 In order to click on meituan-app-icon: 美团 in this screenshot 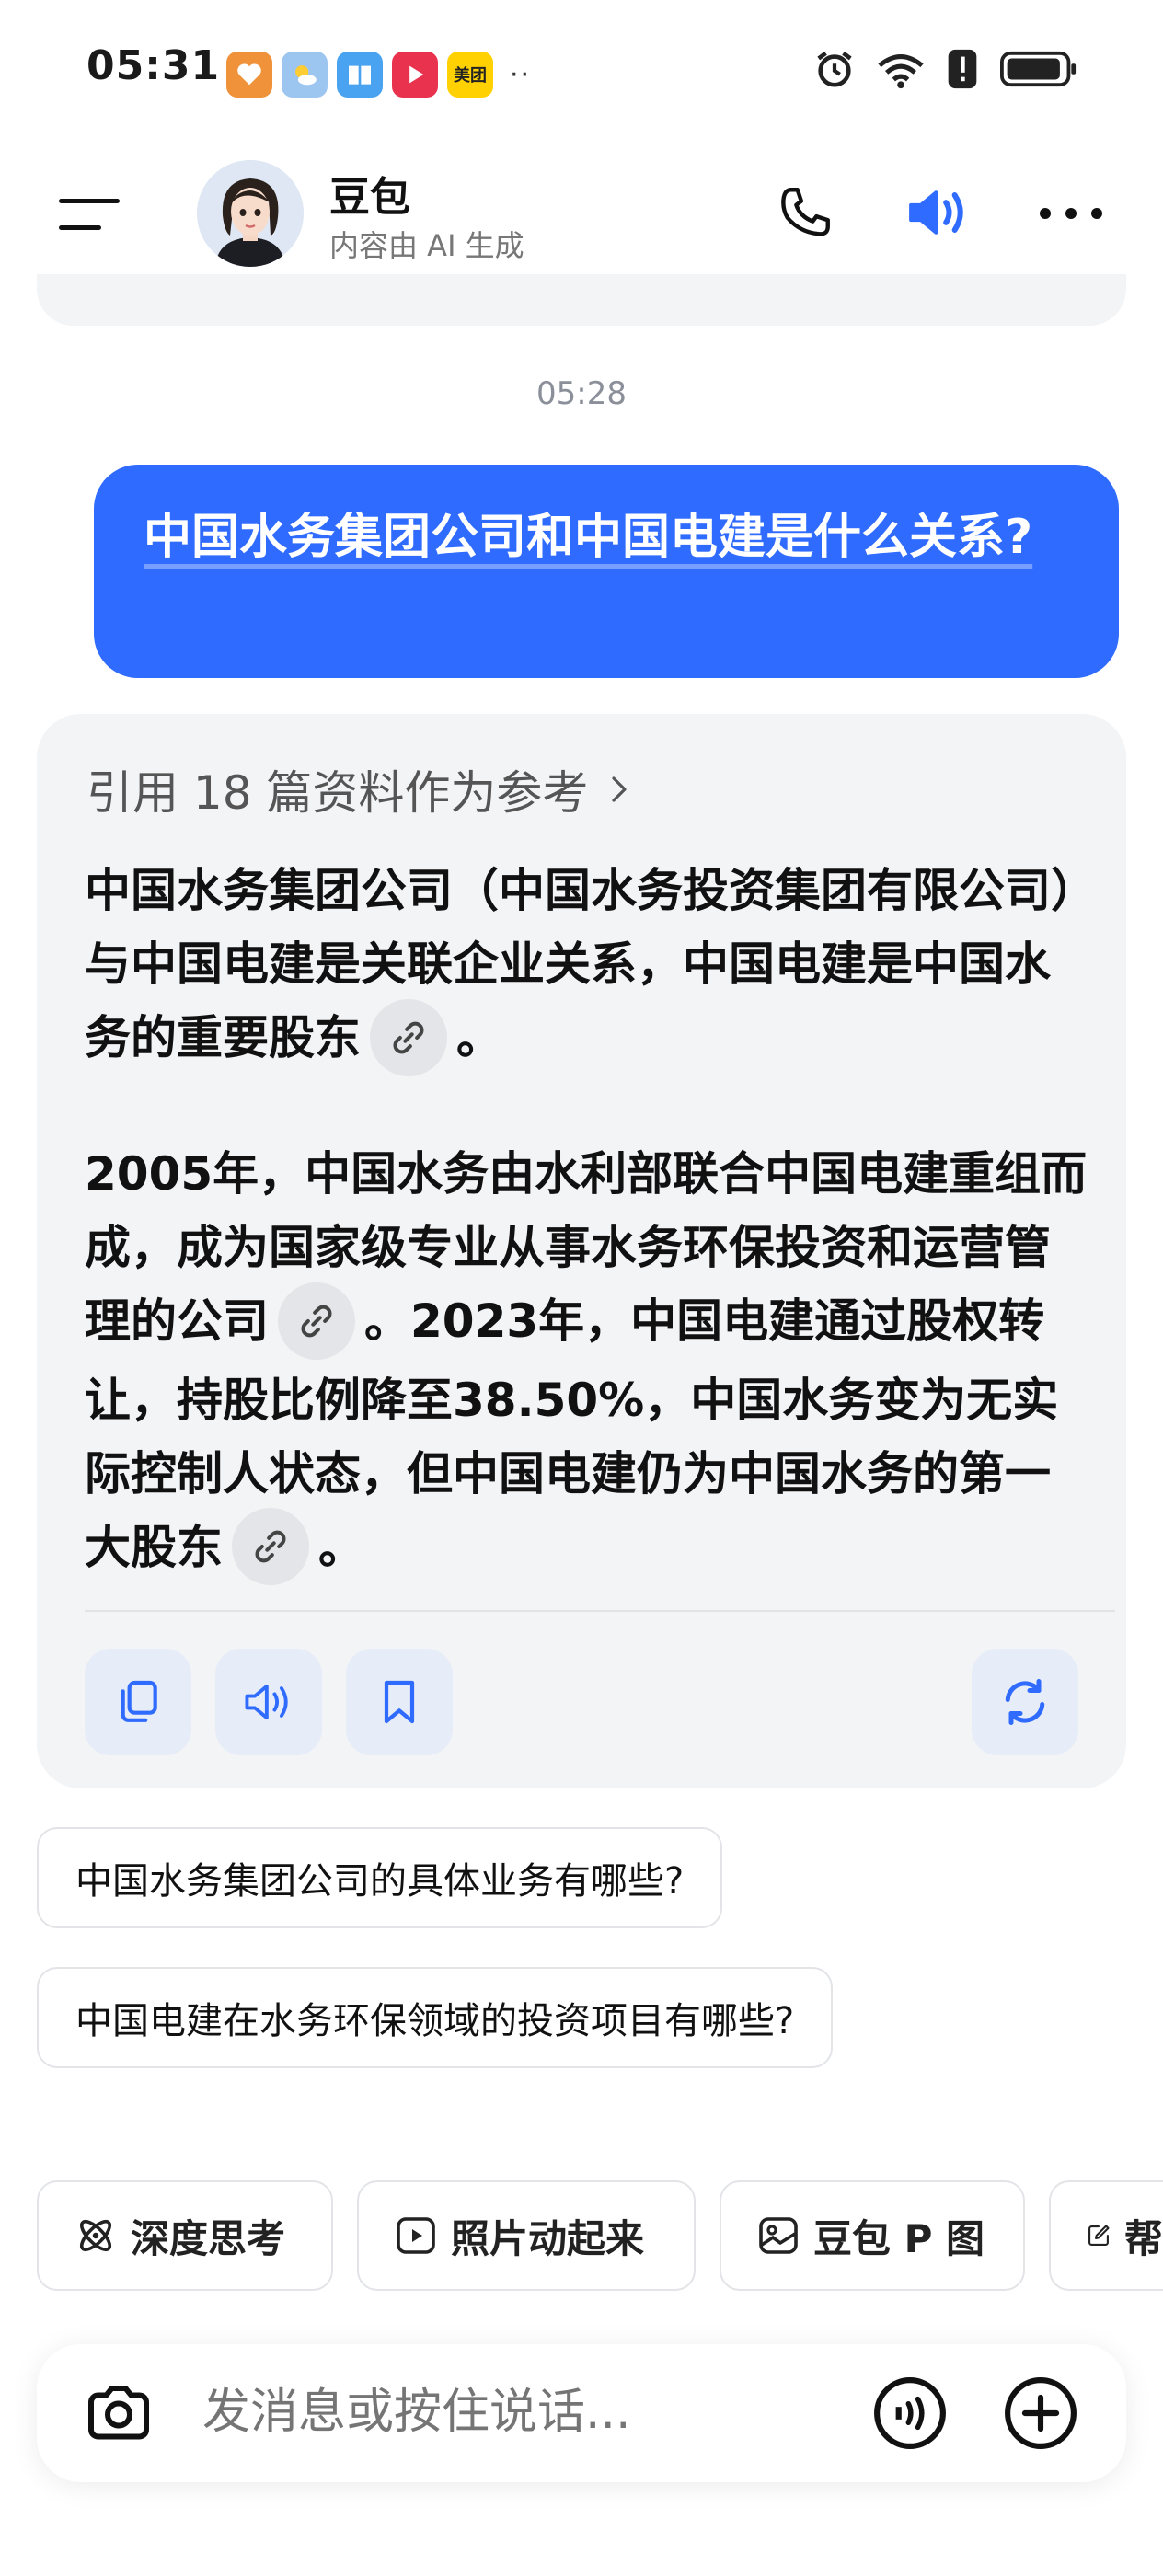, I will do `click(470, 75)`.